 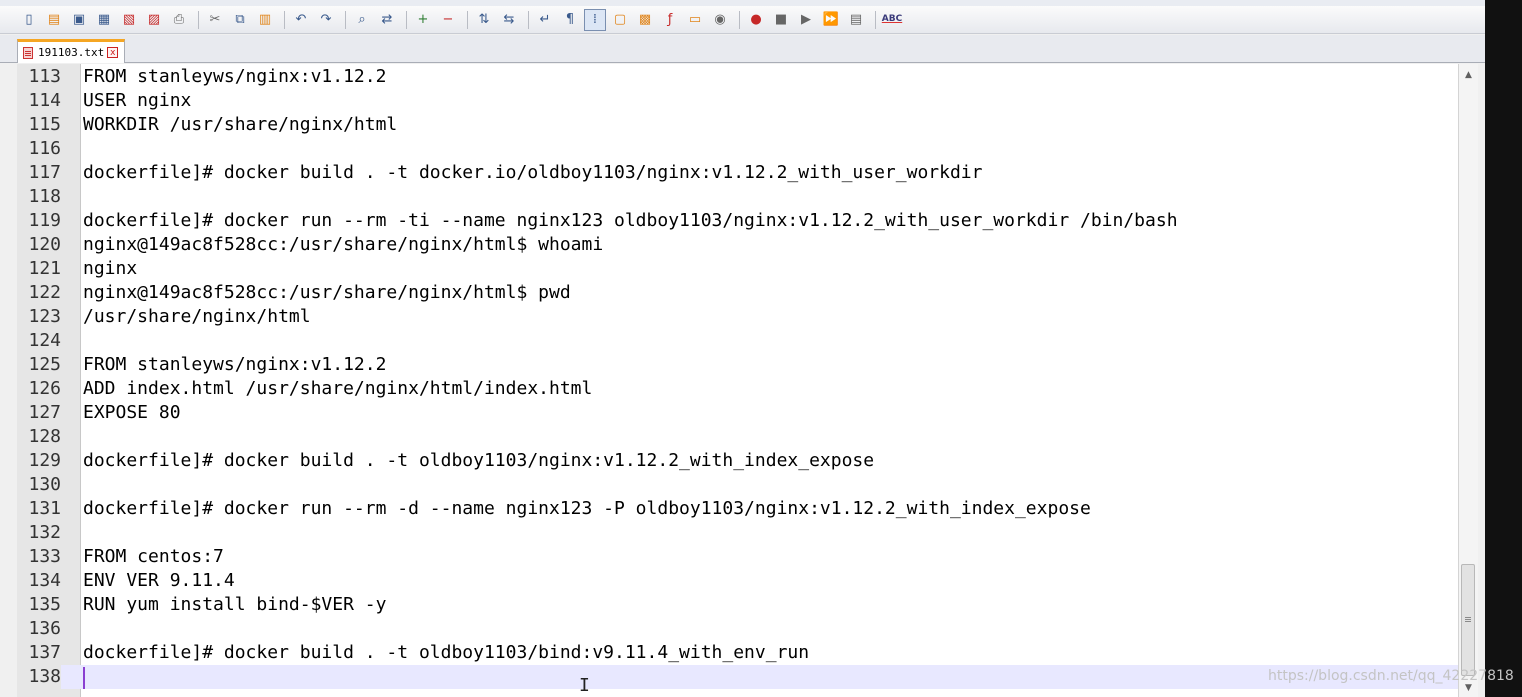 What do you see at coordinates (39, 533) in the screenshot?
I see `line-number: 132` at bounding box center [39, 533].